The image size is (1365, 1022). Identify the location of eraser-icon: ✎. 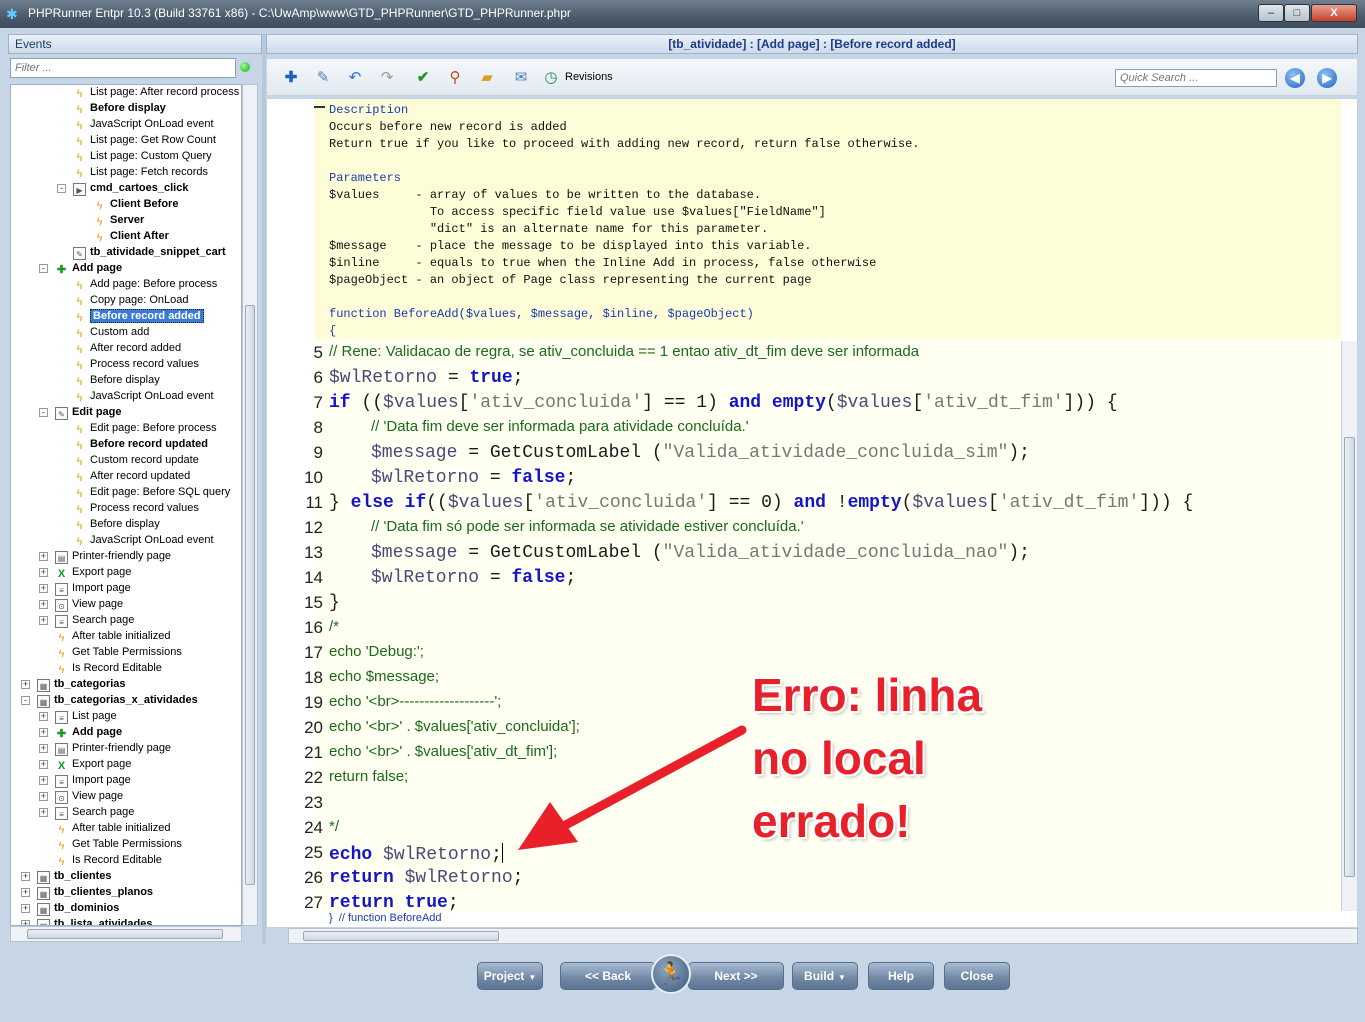
(323, 78).